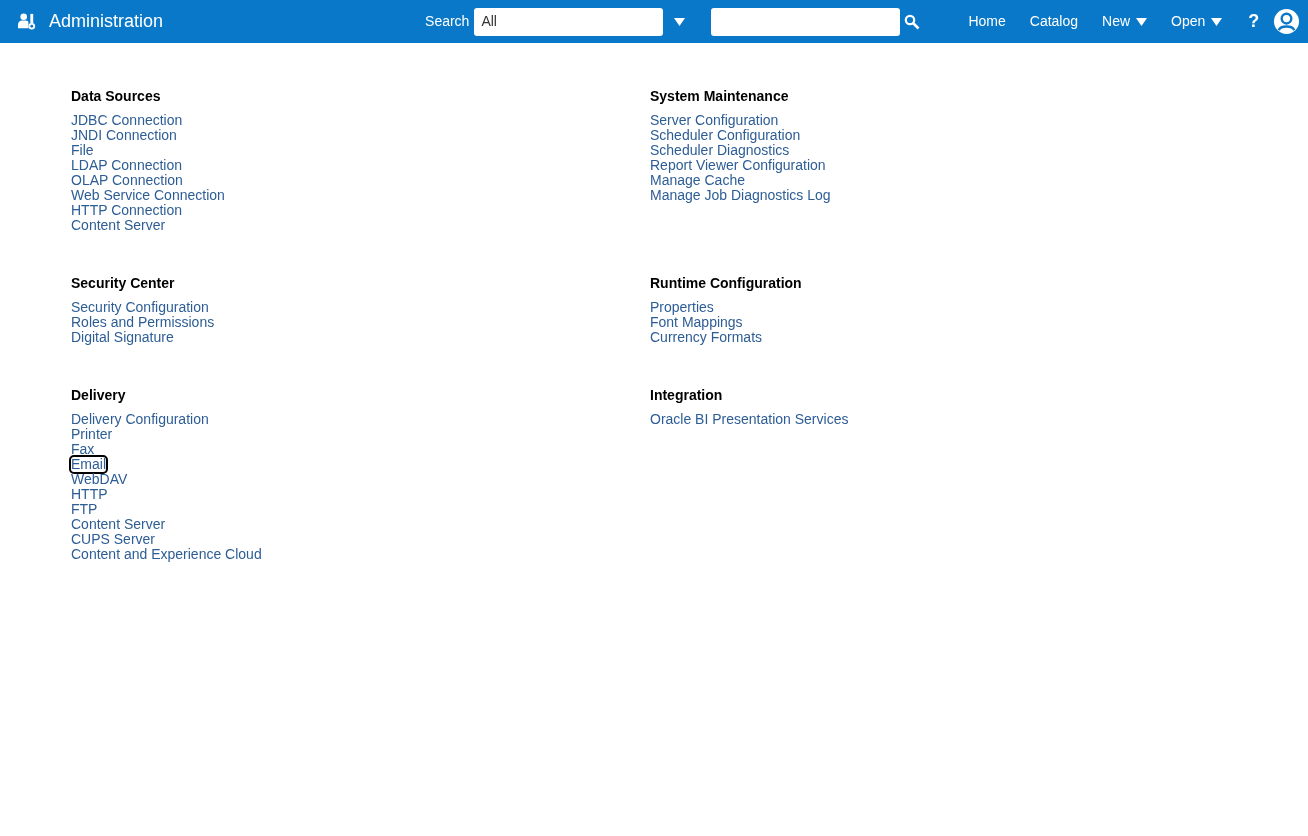 This screenshot has height=836, width=1308. Describe the element at coordinates (696, 322) in the screenshot. I see `admin-link: Font Mappings` at that location.